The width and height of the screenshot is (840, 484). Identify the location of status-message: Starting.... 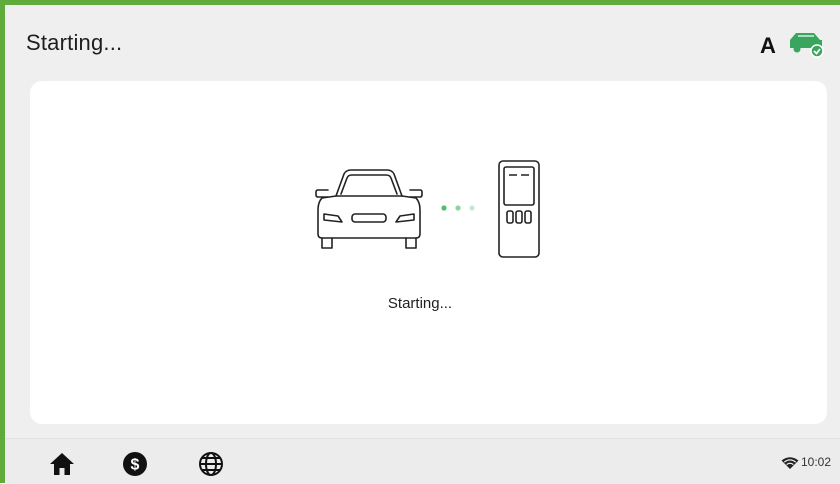
(420, 303).